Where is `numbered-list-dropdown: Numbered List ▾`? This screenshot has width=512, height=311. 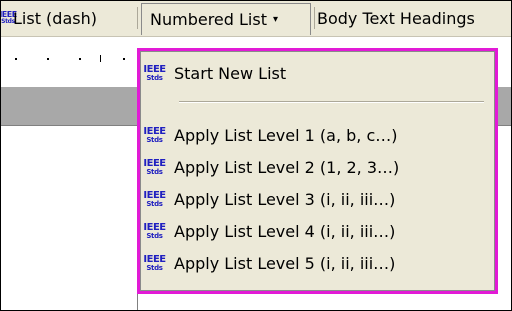
numbered-list-dropdown: Numbered List ▾ is located at coordinates (226, 19).